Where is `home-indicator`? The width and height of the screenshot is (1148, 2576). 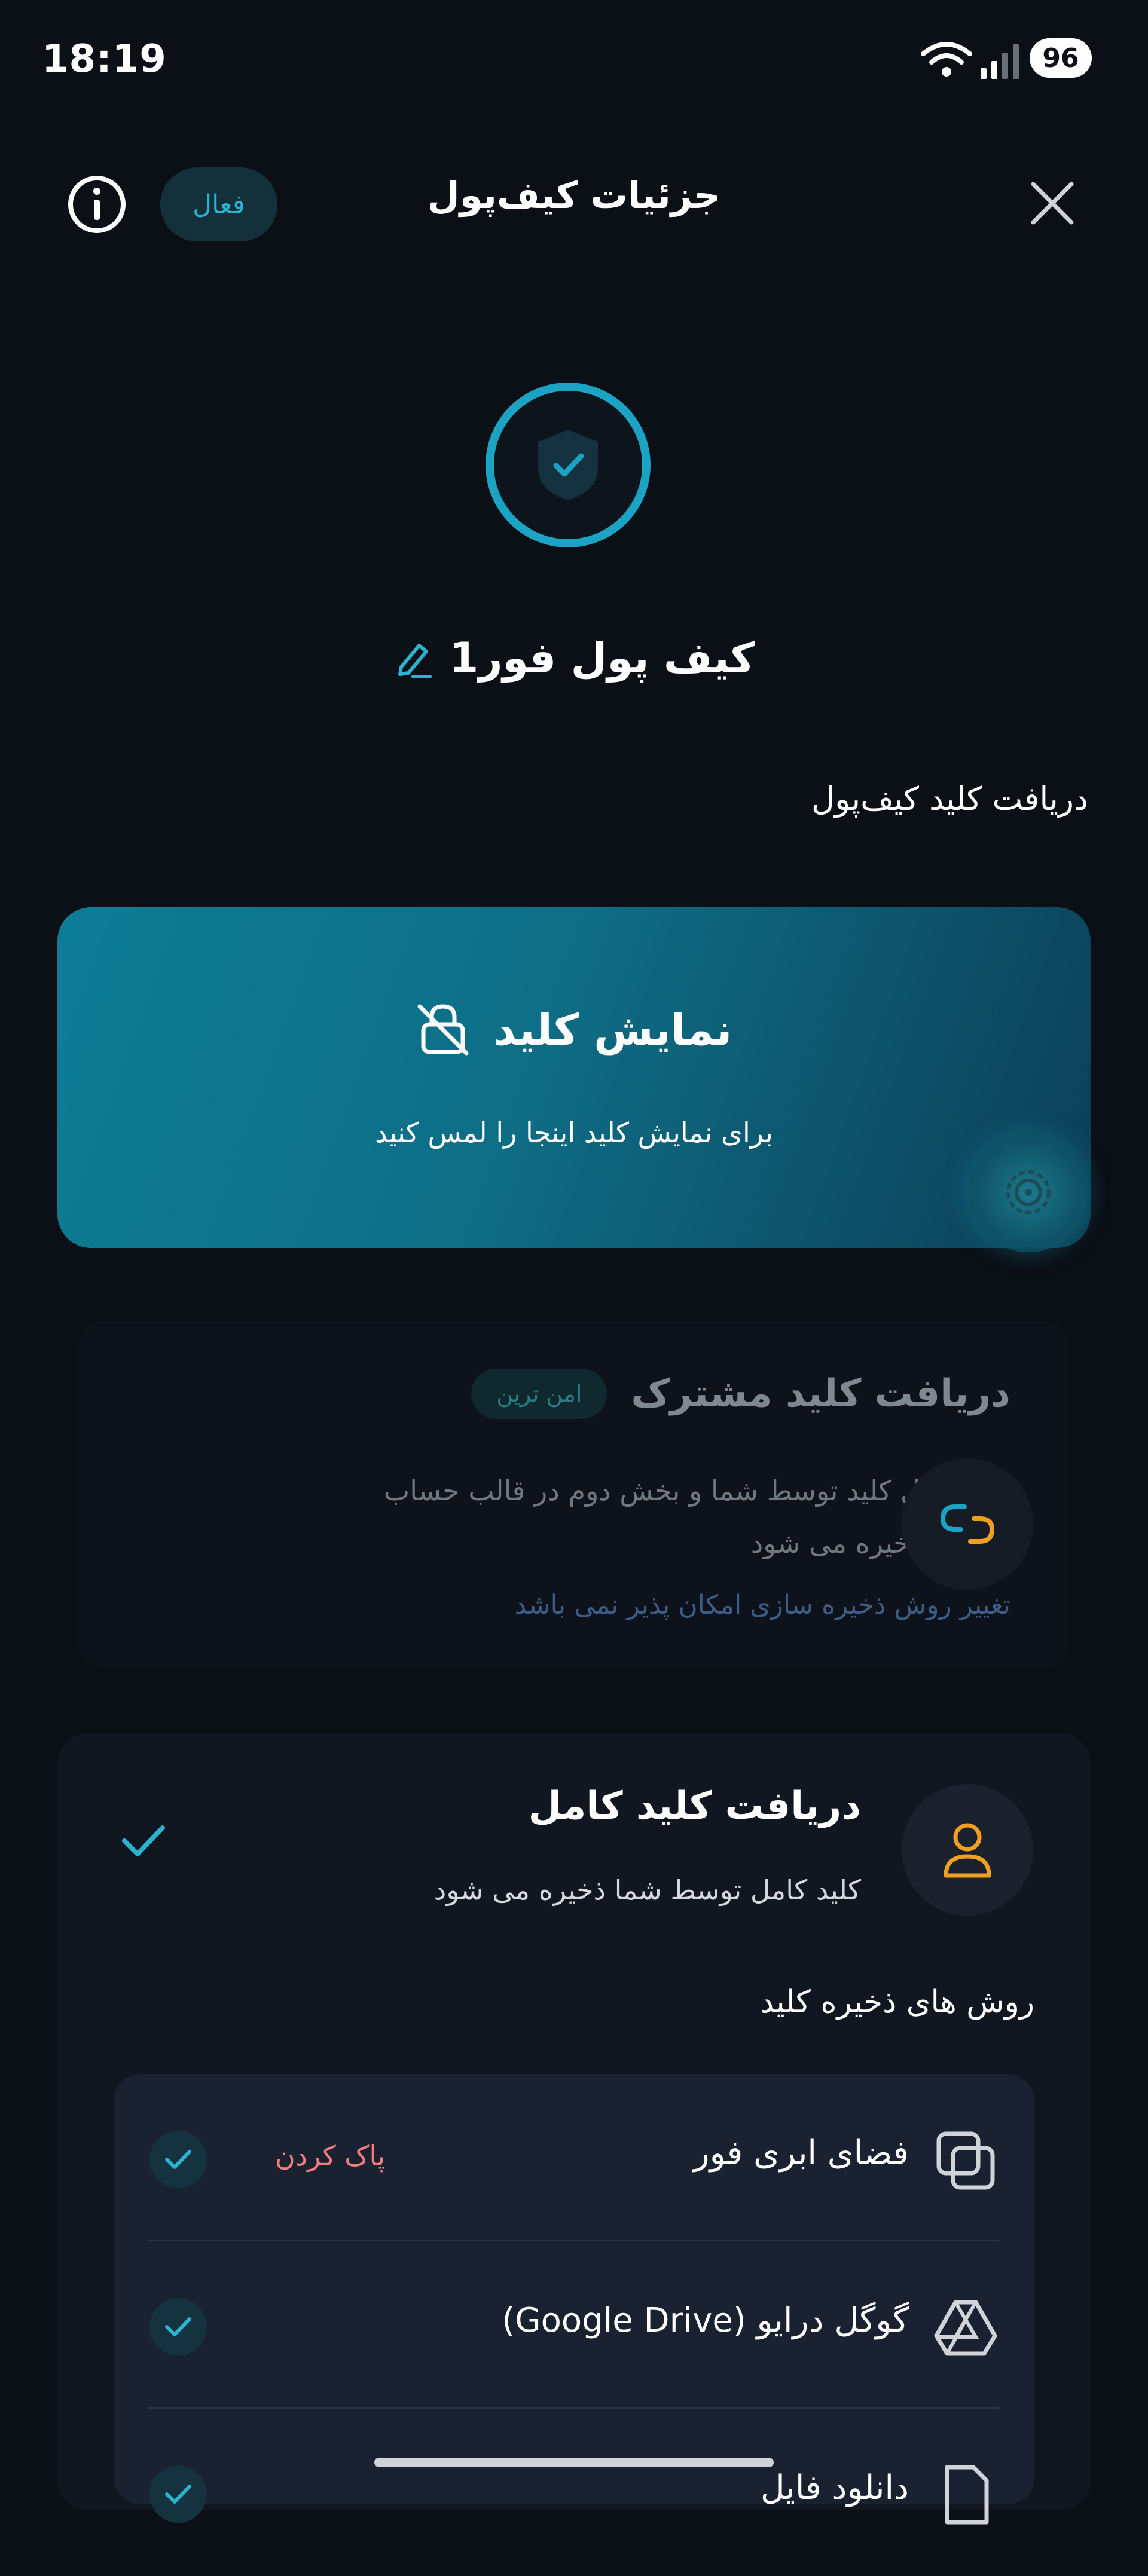
home-indicator is located at coordinates (574, 2462).